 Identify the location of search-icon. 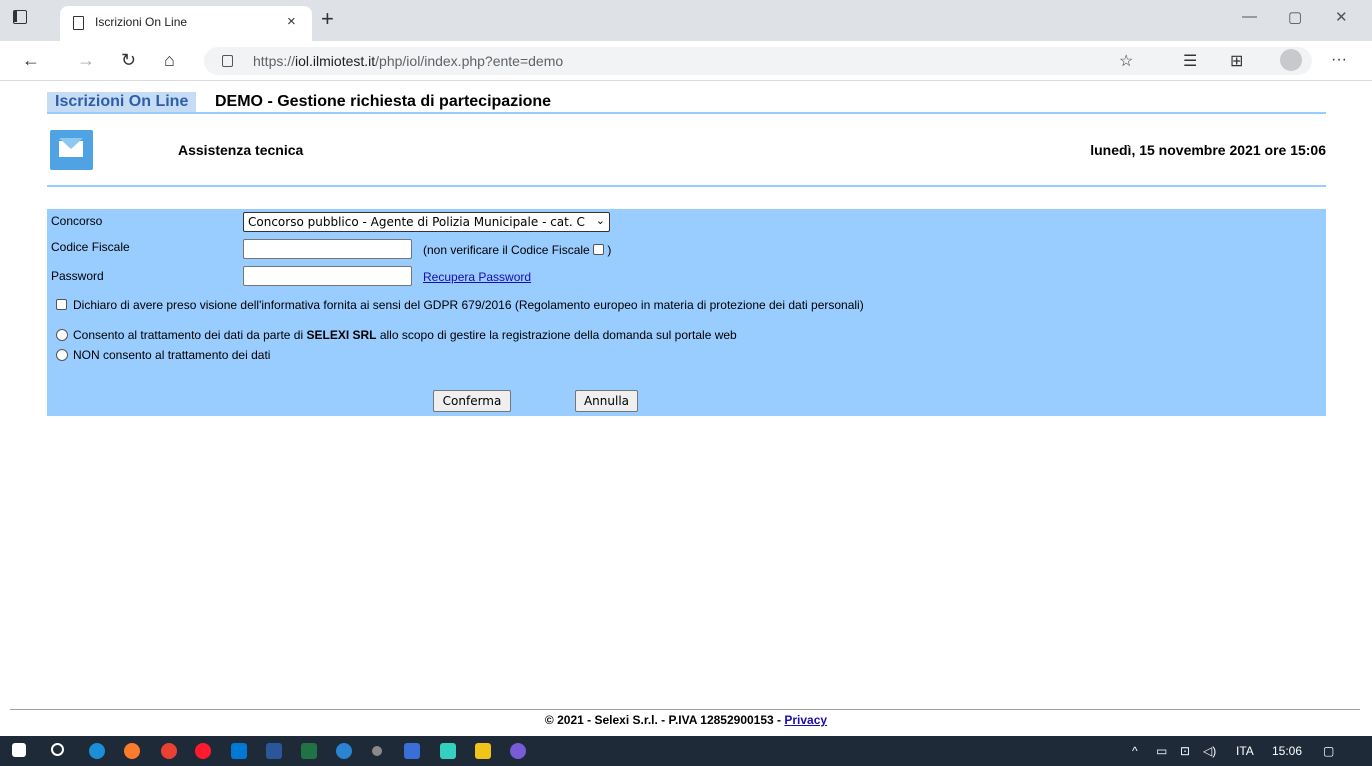
(57, 749).